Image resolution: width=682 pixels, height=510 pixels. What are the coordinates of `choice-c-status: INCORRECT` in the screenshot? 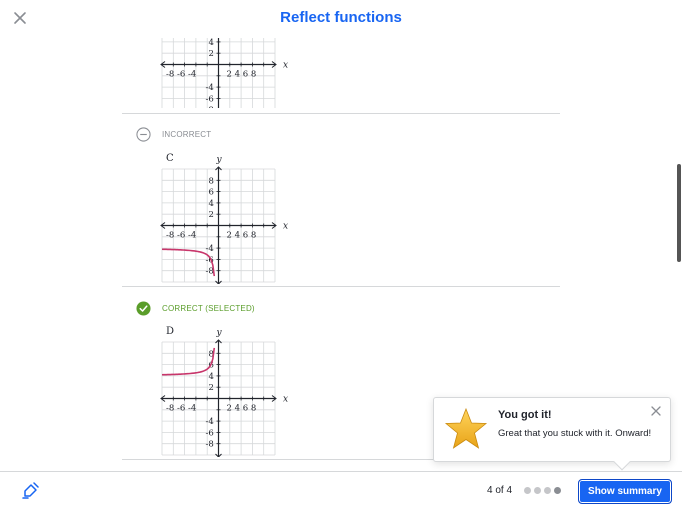 It's located at (173, 134).